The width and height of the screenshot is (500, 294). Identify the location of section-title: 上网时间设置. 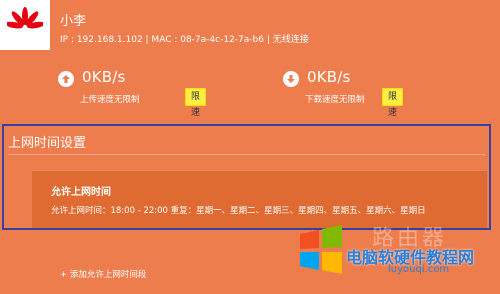
(47, 143).